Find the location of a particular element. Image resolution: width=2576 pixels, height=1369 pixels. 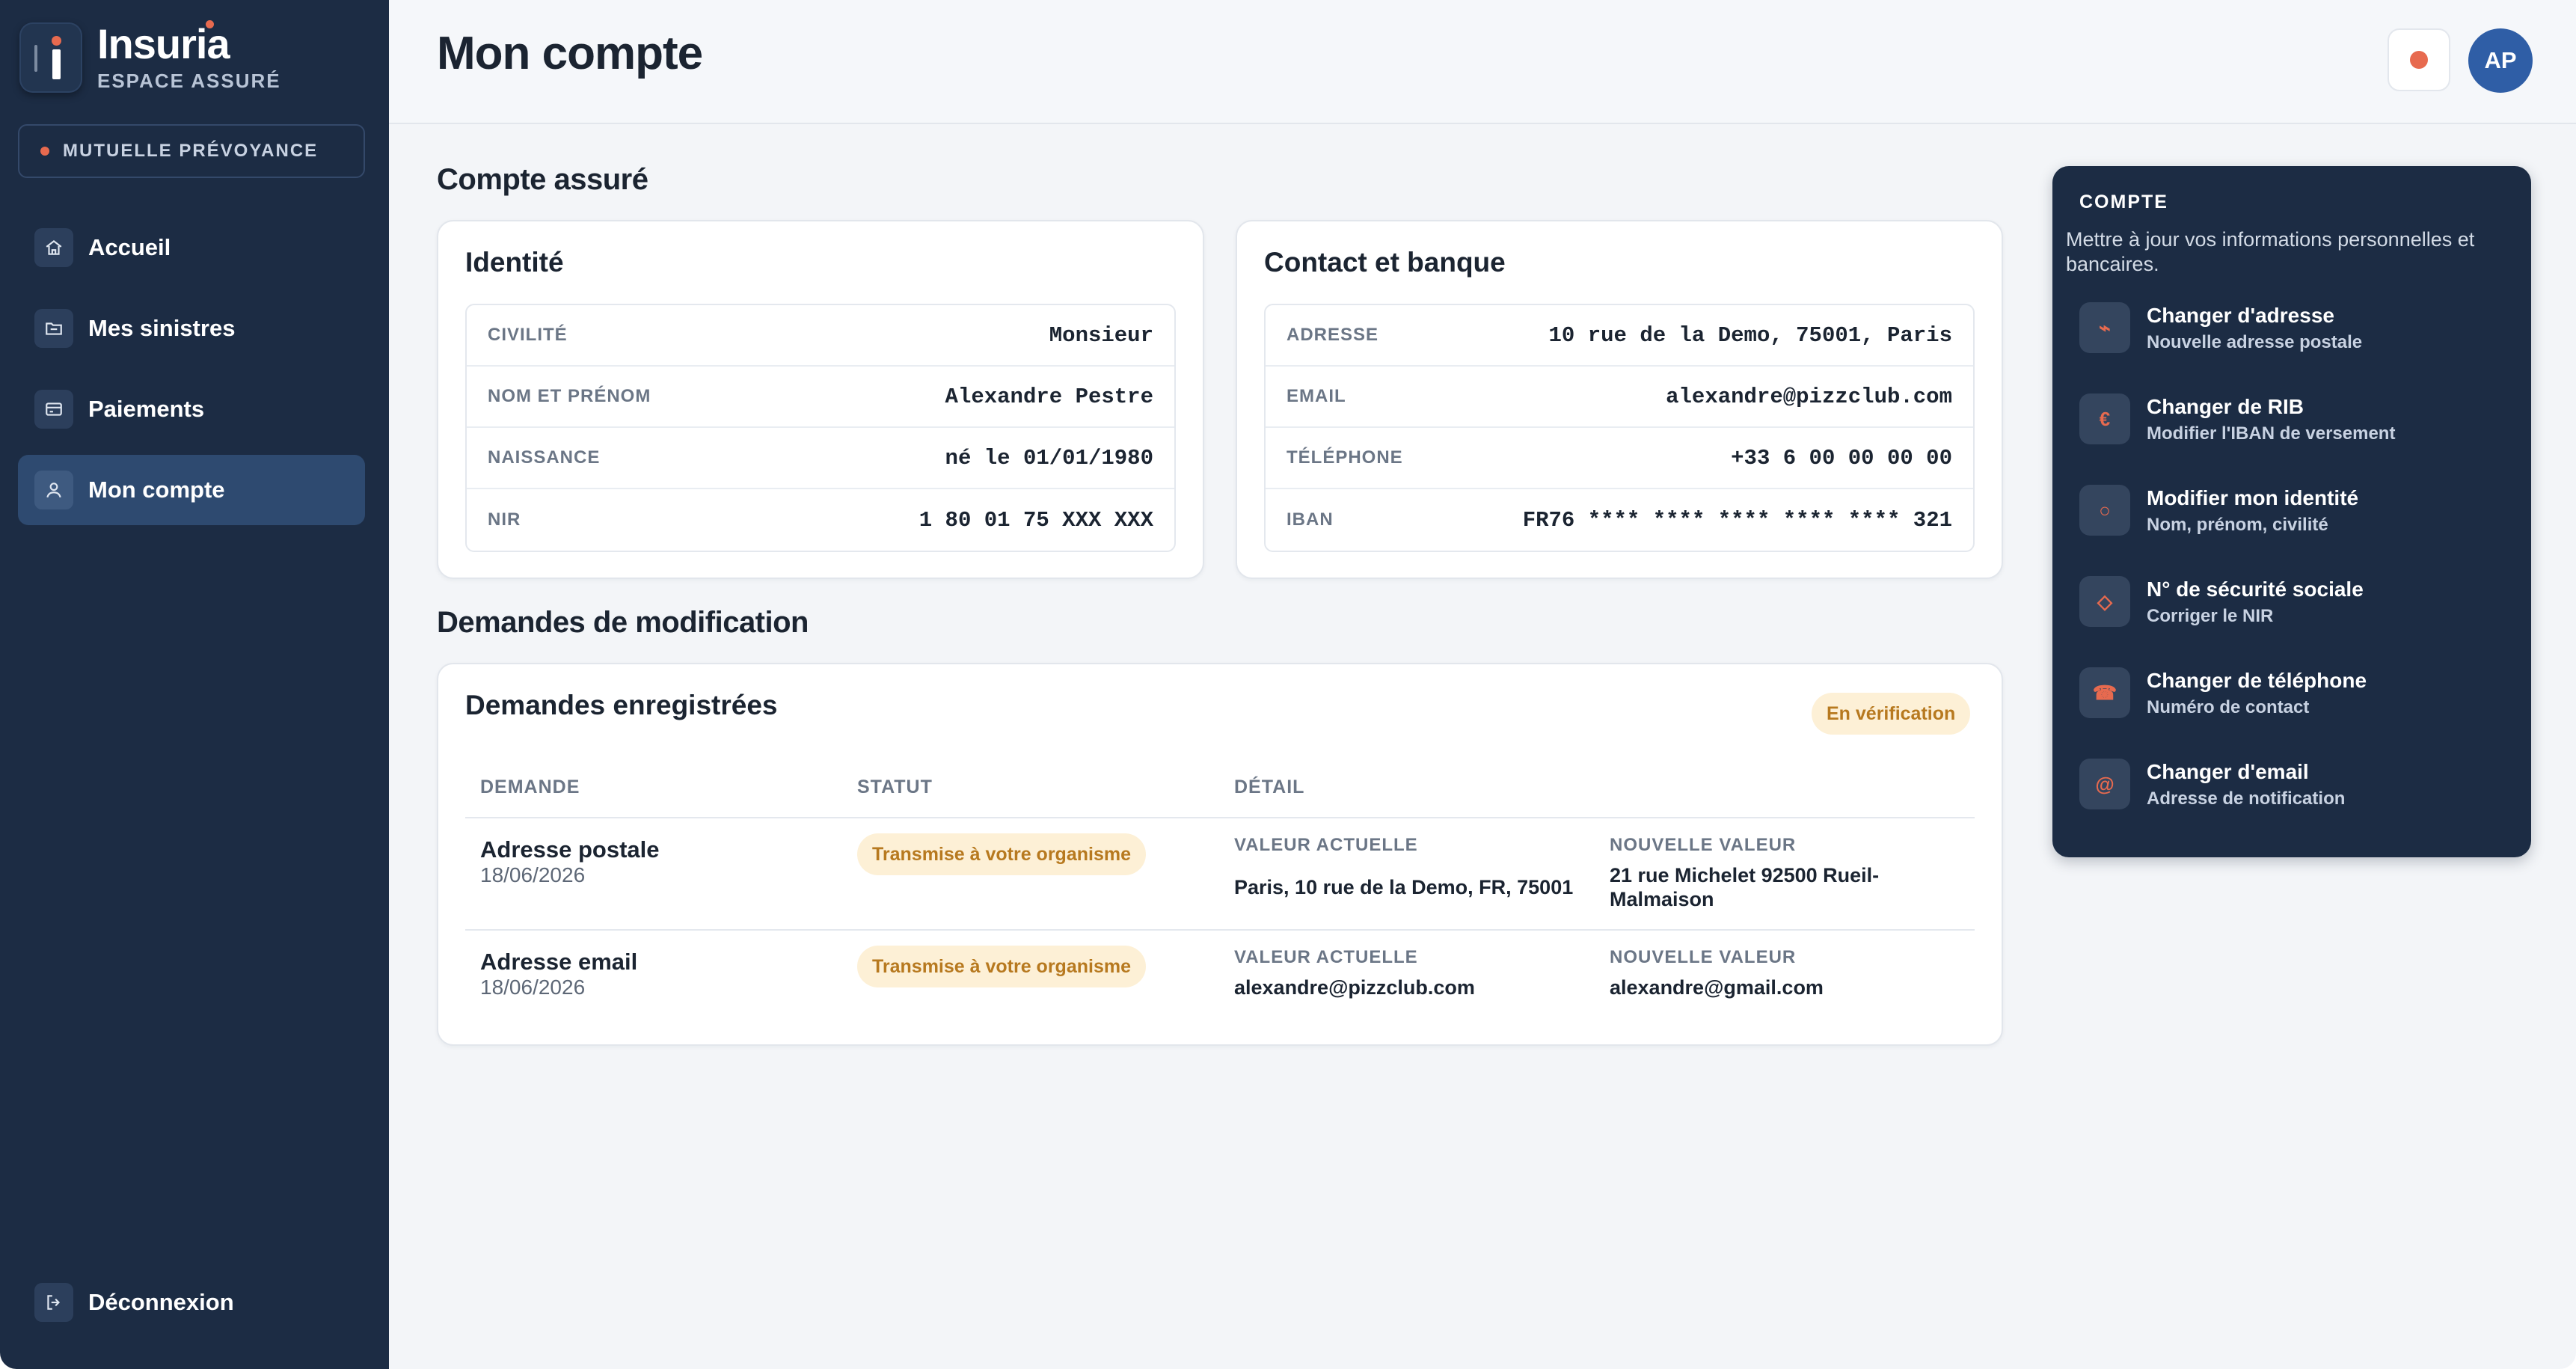

sidebar-item-label: Mes sinistres is located at coordinates (162, 328).